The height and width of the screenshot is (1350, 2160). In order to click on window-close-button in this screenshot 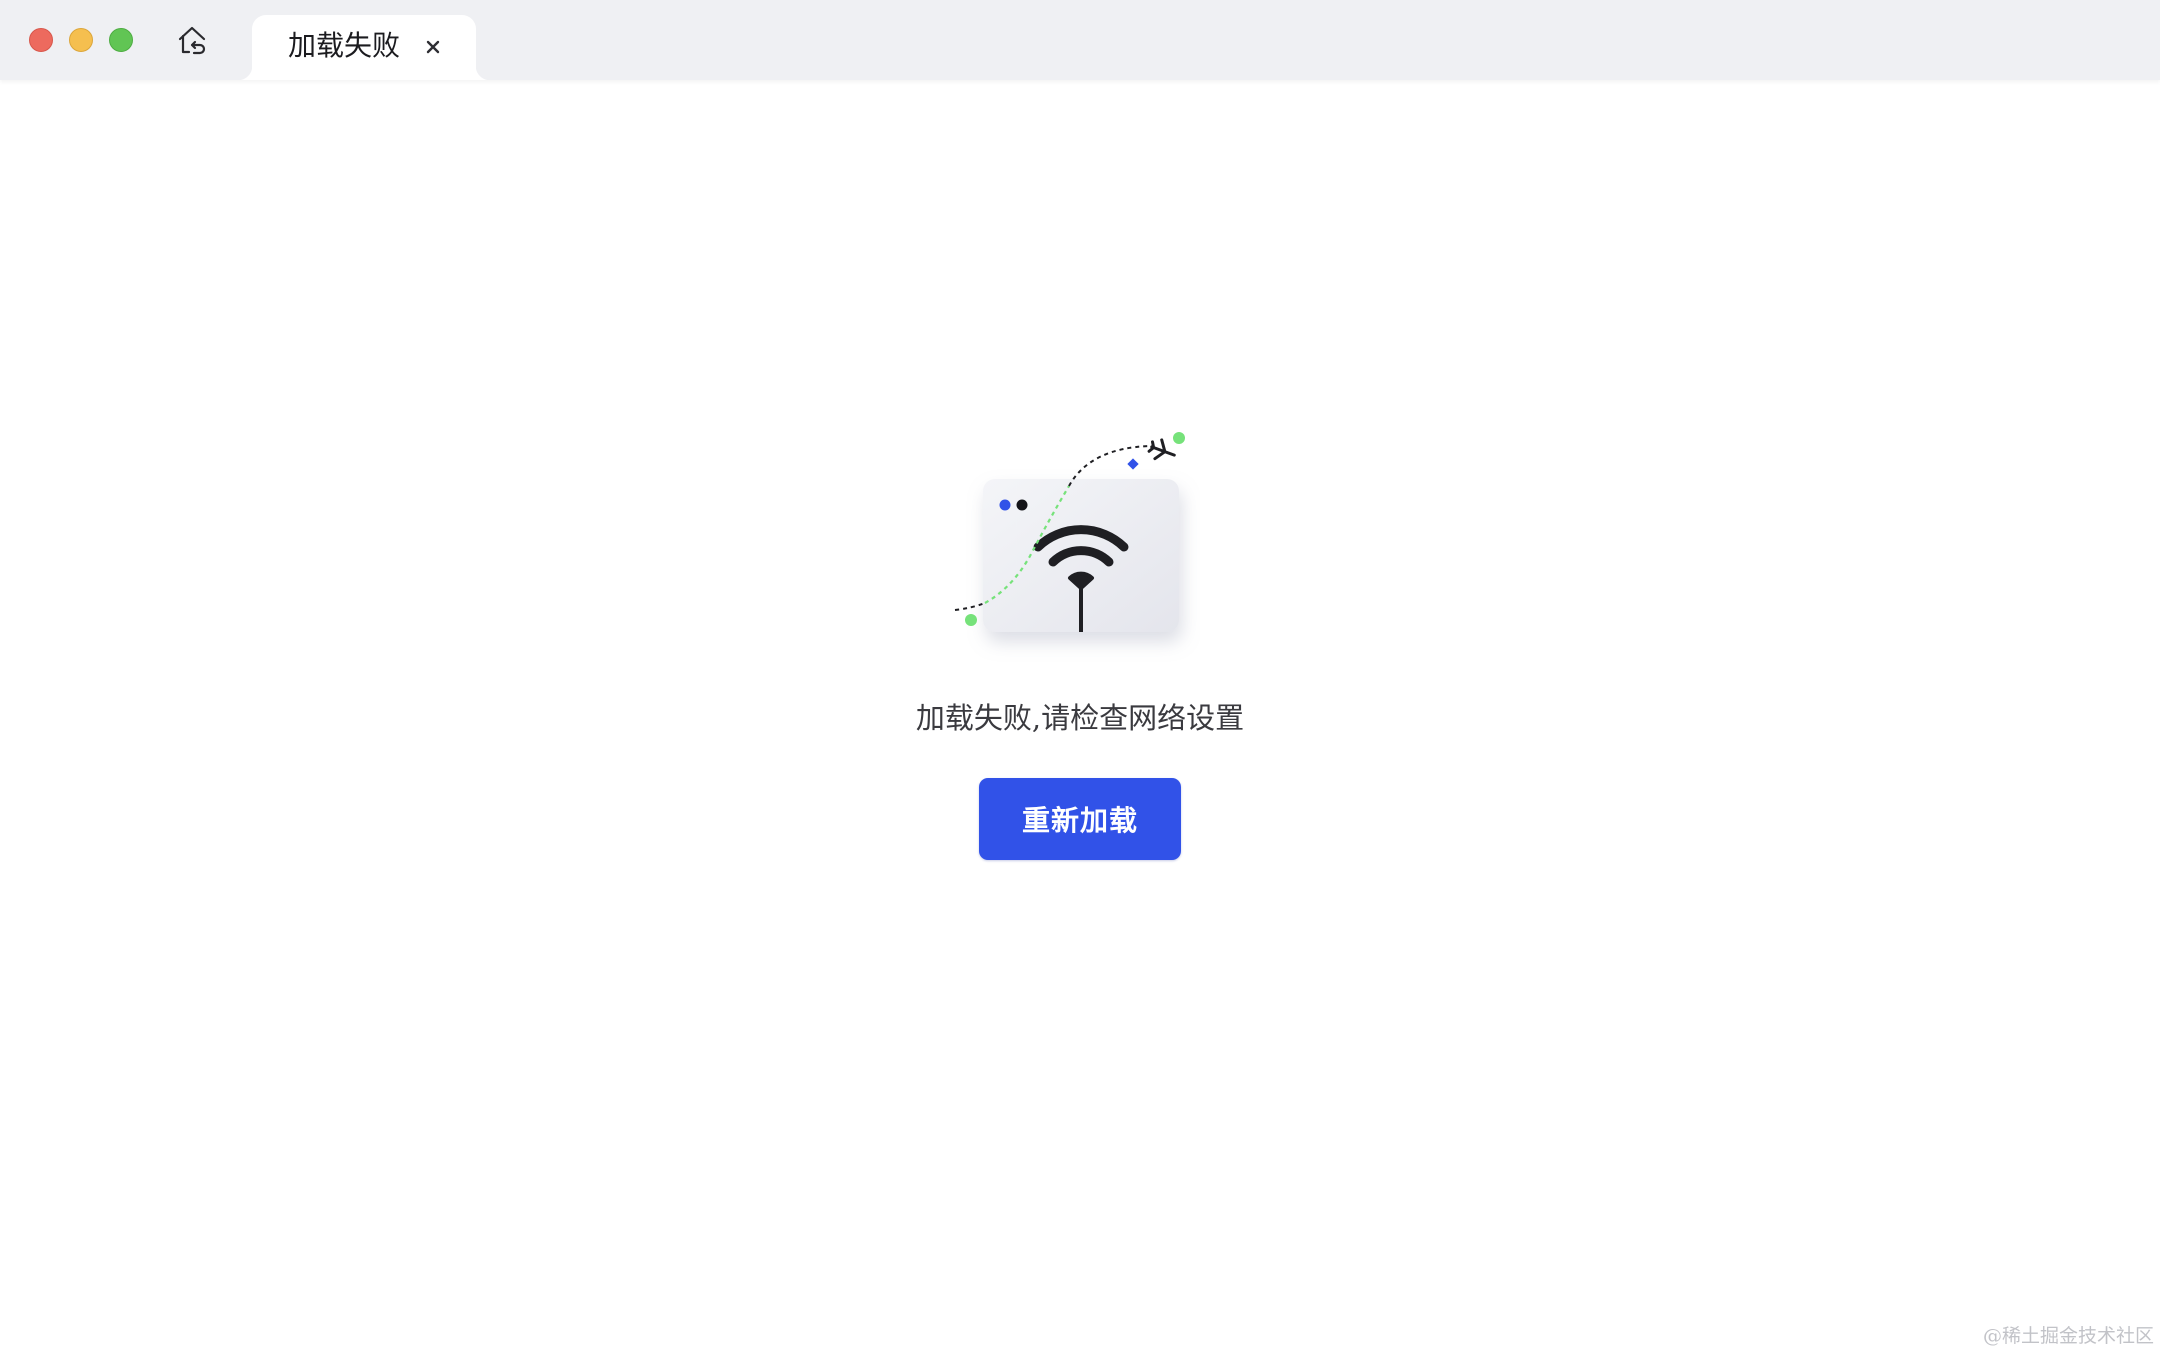, I will do `click(41, 40)`.